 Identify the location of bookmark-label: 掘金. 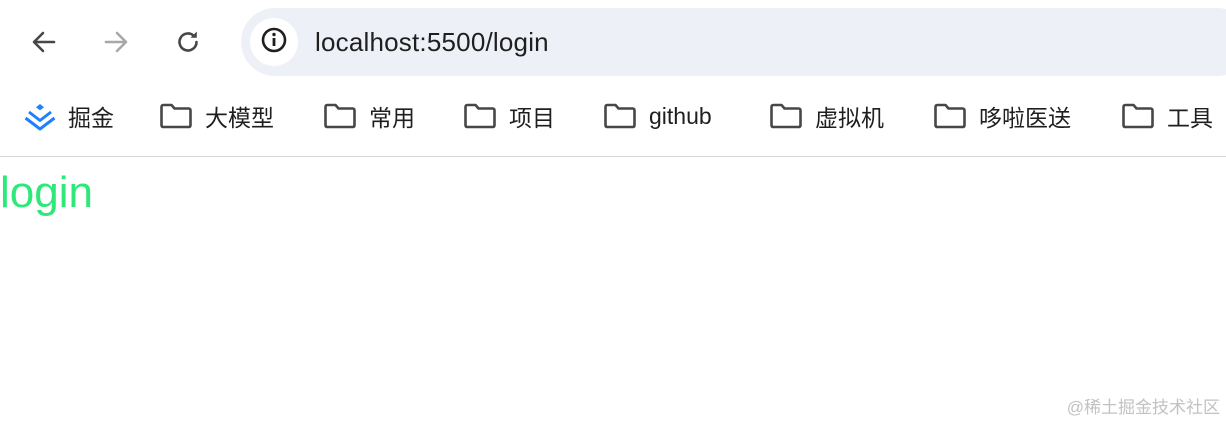
(91, 118).